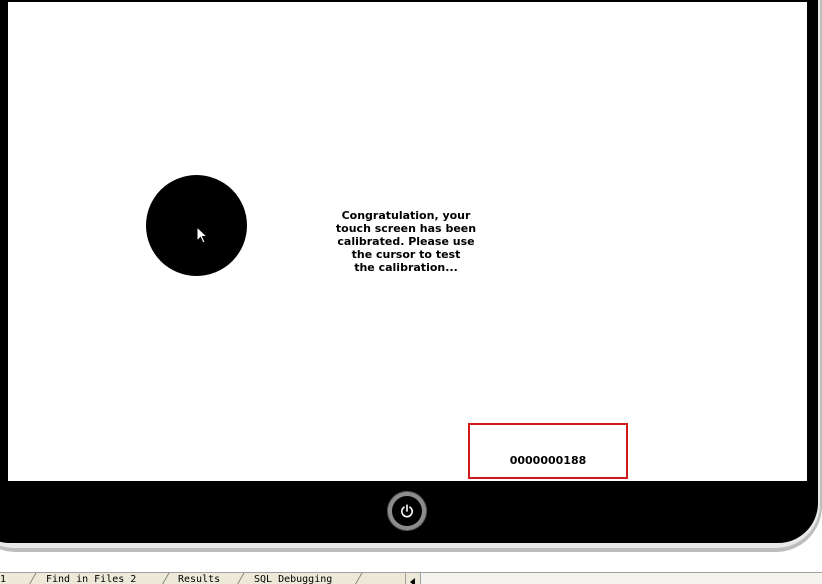 This screenshot has height=584, width=822. What do you see at coordinates (102, 578) in the screenshot?
I see `tab-find-in-files-2: Find in Files 2` at bounding box center [102, 578].